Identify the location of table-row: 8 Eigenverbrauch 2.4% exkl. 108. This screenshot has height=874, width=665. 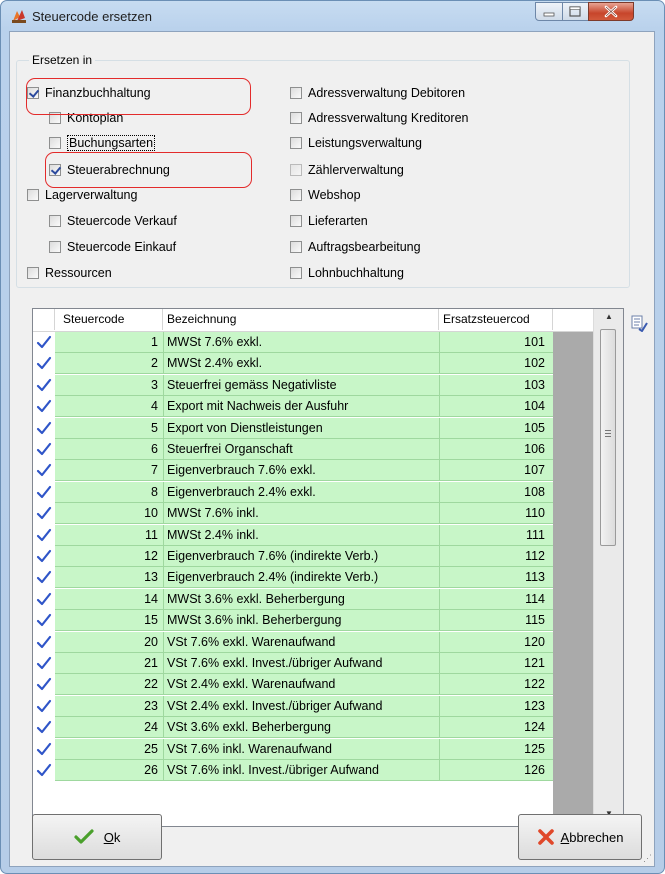
(293, 492).